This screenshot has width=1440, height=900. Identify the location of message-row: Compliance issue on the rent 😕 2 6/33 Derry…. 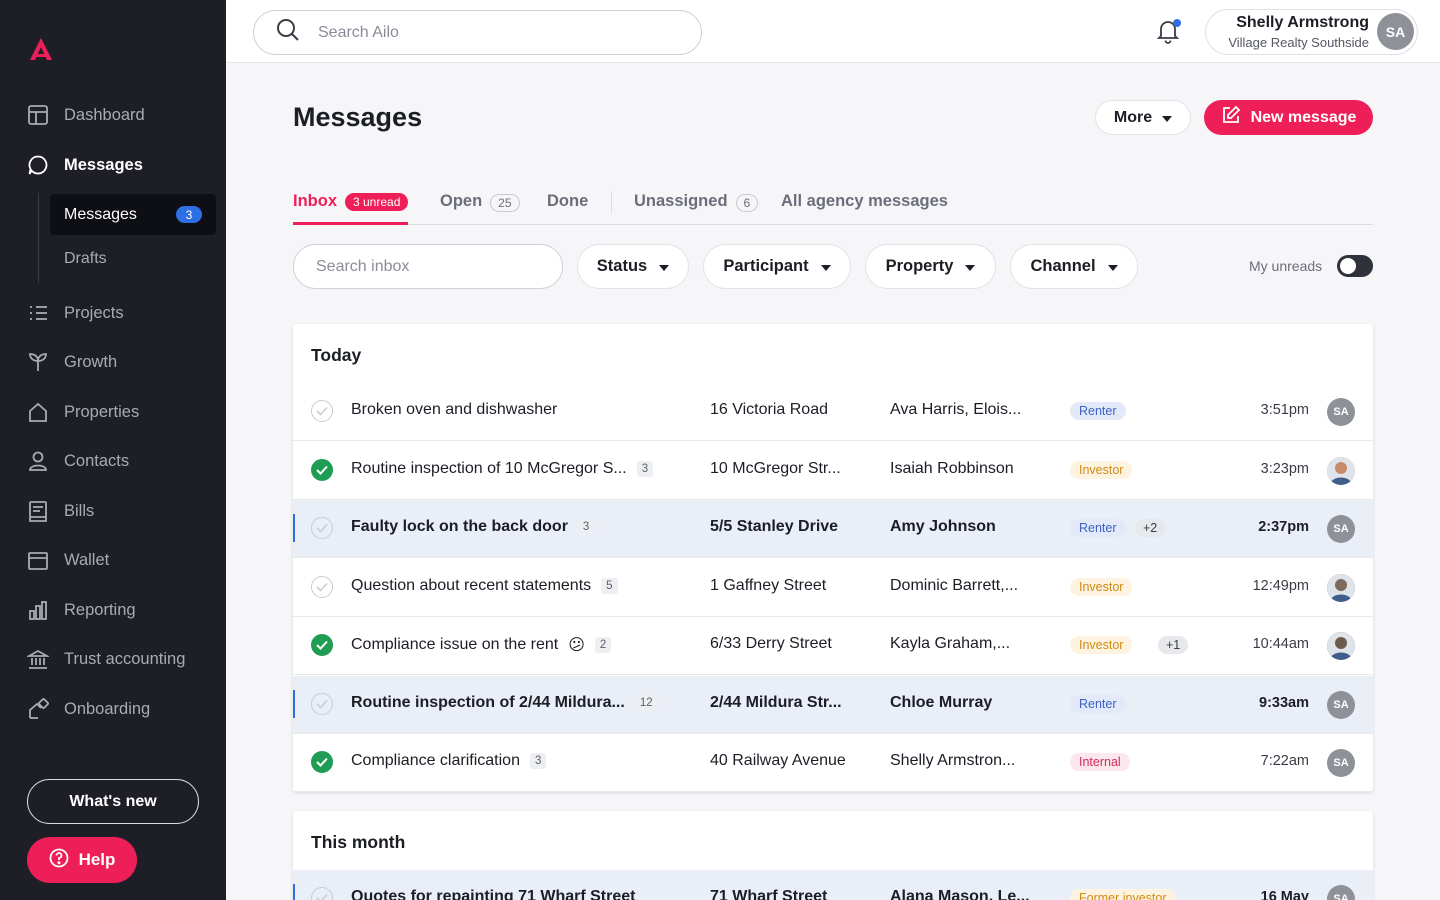
(833, 646).